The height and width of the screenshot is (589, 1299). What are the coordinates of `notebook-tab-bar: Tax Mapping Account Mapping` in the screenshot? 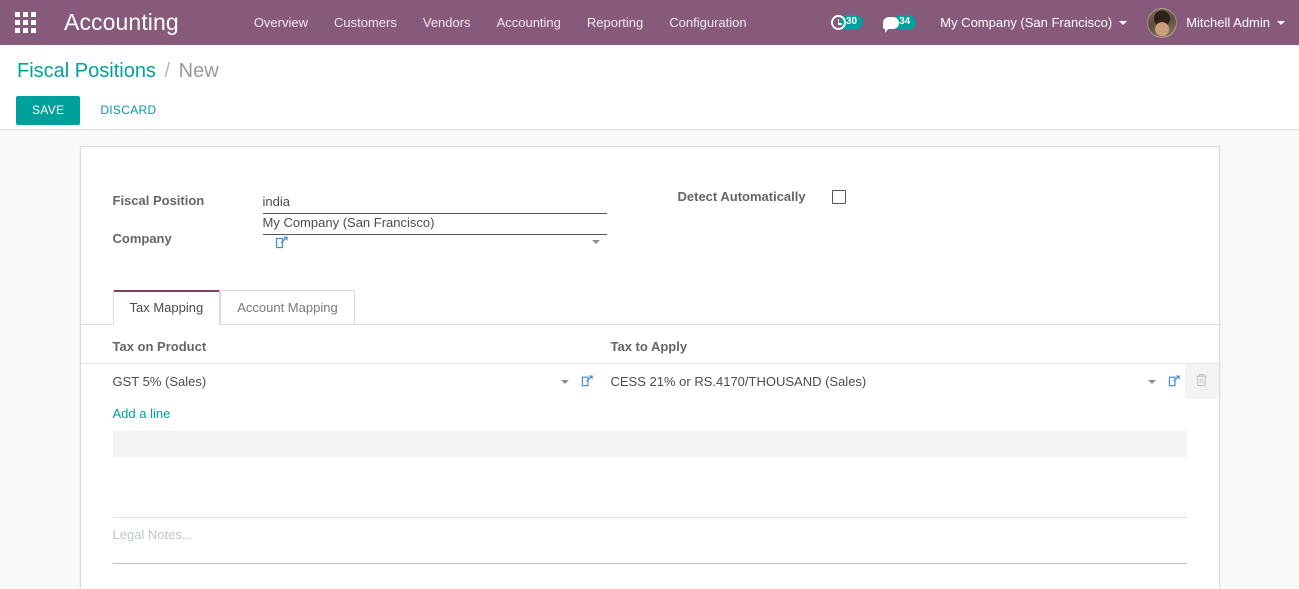 It's located at (649, 307).